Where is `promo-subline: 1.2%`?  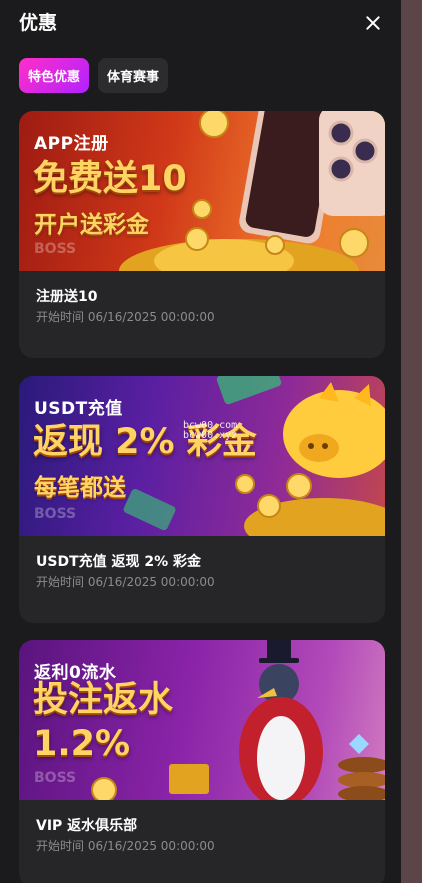
promo-subline: 1.2% is located at coordinates (82, 744).